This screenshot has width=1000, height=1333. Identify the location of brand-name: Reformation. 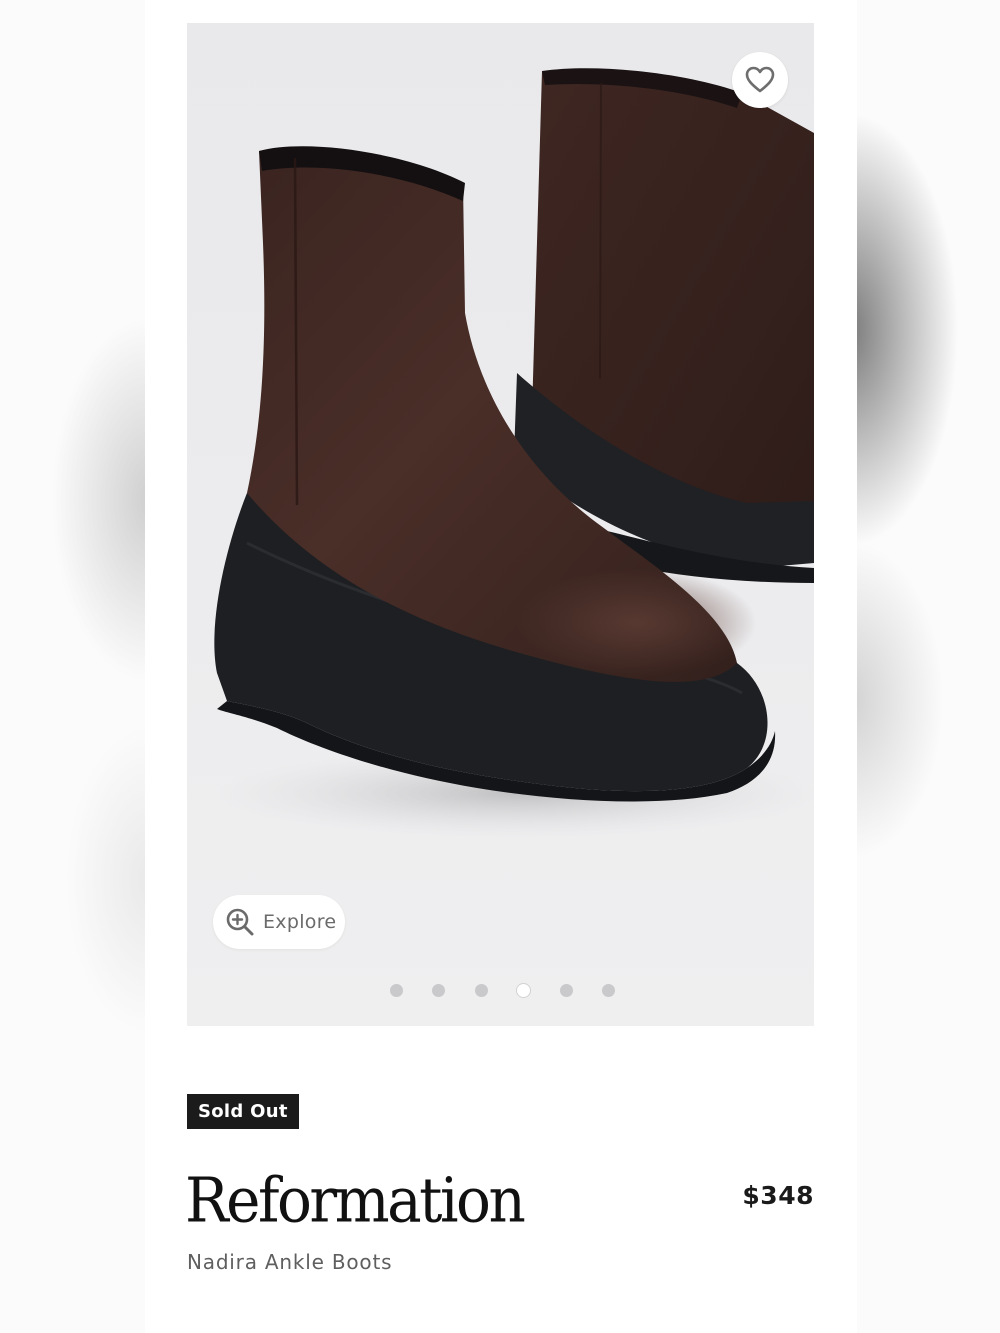
(355, 1200).